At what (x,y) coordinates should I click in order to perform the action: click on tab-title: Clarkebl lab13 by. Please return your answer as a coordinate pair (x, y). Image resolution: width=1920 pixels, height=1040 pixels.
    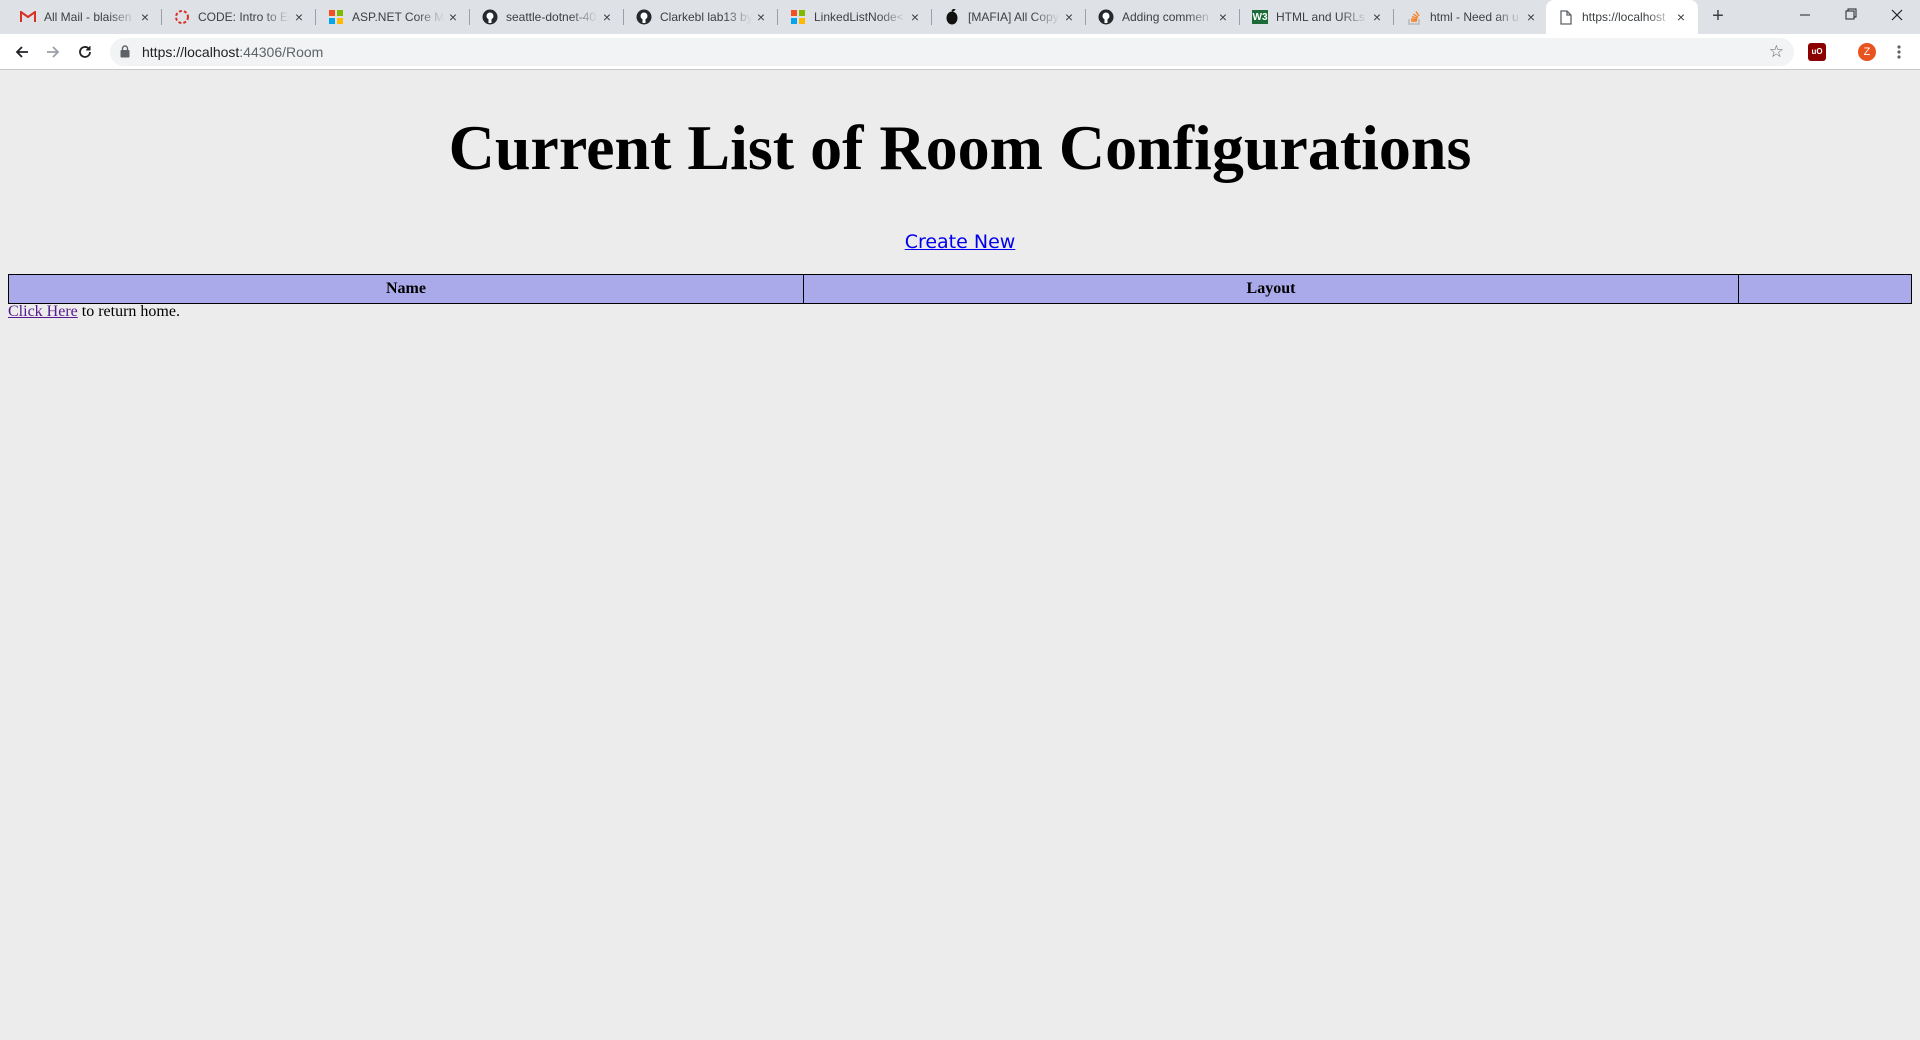
    Looking at the image, I should click on (706, 17).